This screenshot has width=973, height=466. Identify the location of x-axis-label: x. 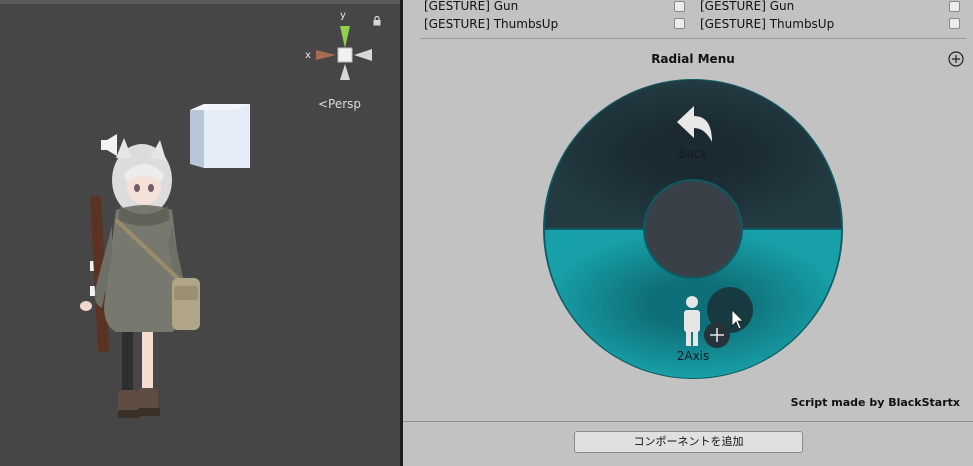
(308, 55).